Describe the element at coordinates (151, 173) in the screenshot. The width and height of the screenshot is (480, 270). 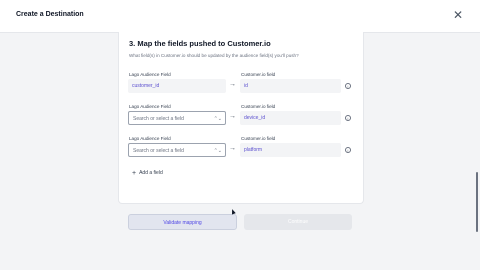
I see `add-field-label: Add a field` at that location.